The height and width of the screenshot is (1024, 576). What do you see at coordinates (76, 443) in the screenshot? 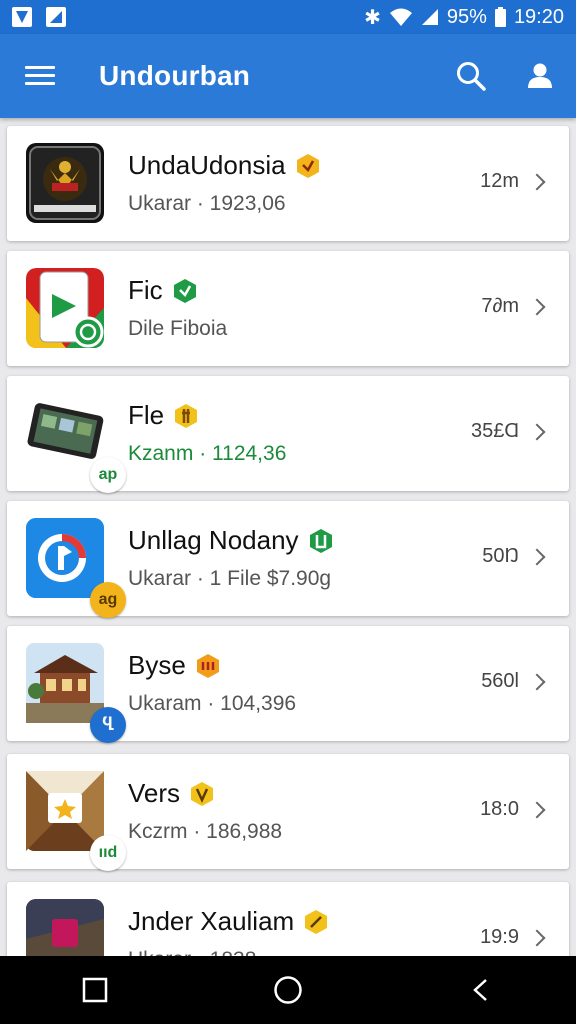
I see `app-thumbnail: ap` at bounding box center [76, 443].